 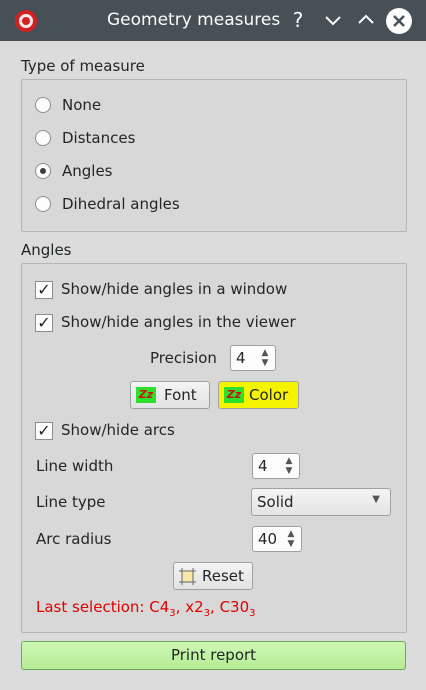 What do you see at coordinates (183, 358) in the screenshot?
I see `precision-label: Precision` at bounding box center [183, 358].